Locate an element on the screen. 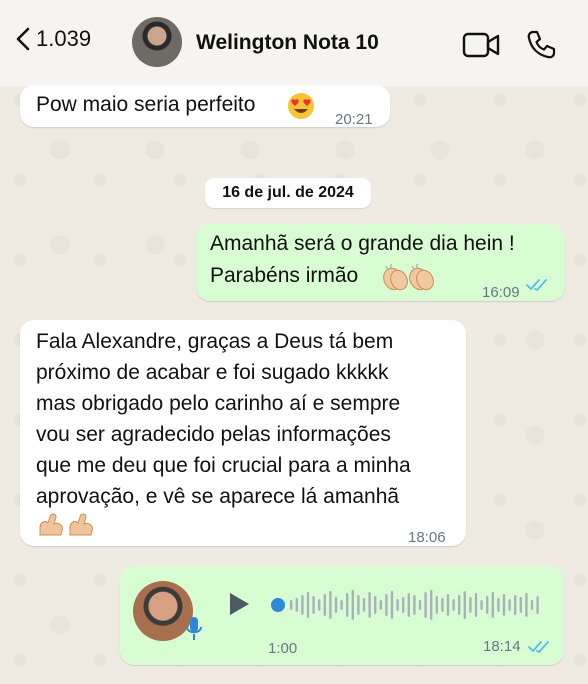 The image size is (588, 684). message-text-line: Parabéns irmão is located at coordinates (284, 275).